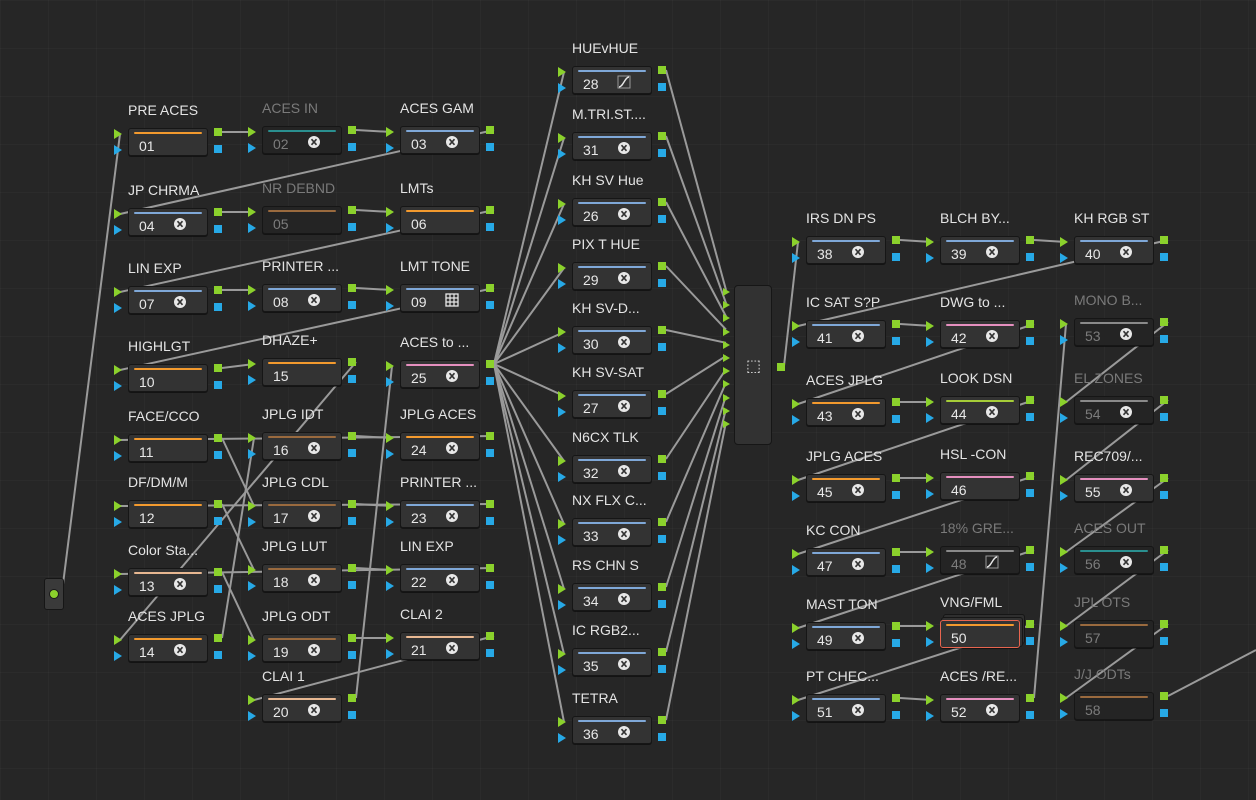  Describe the element at coordinates (627, 180) in the screenshot. I see `node-label: KH SV Hue` at that location.